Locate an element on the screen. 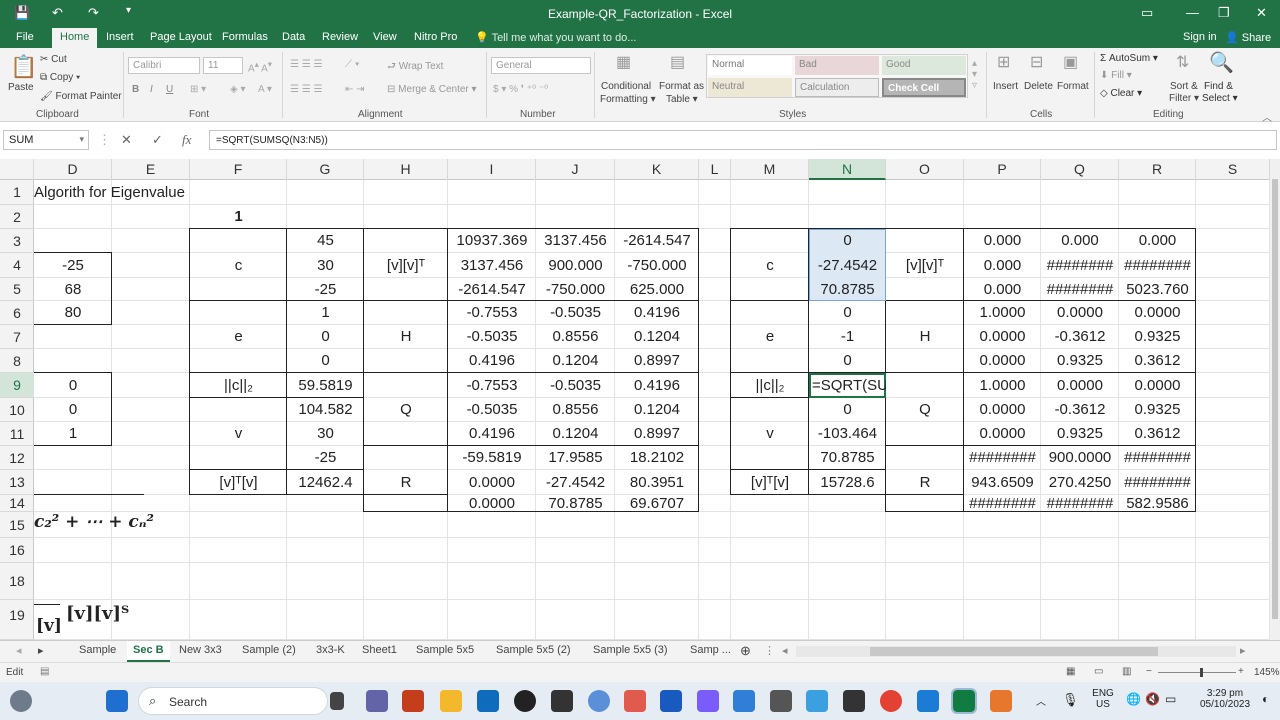 Image resolution: width=1280 pixels, height=720 pixels. row-header: 1 is located at coordinates (17, 192).